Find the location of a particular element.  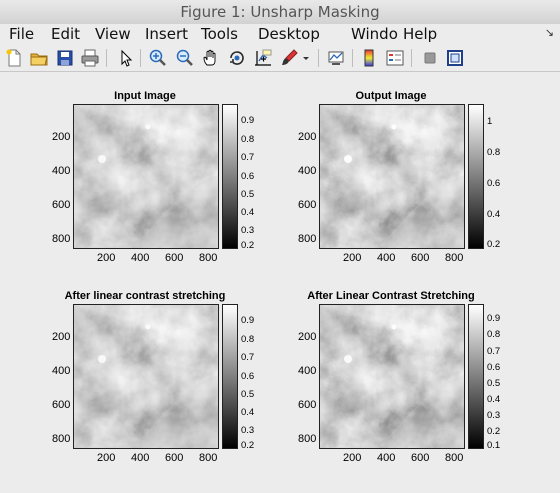

window-title-bar: Figure 1: Unsharp Masking is located at coordinates (280, 12).